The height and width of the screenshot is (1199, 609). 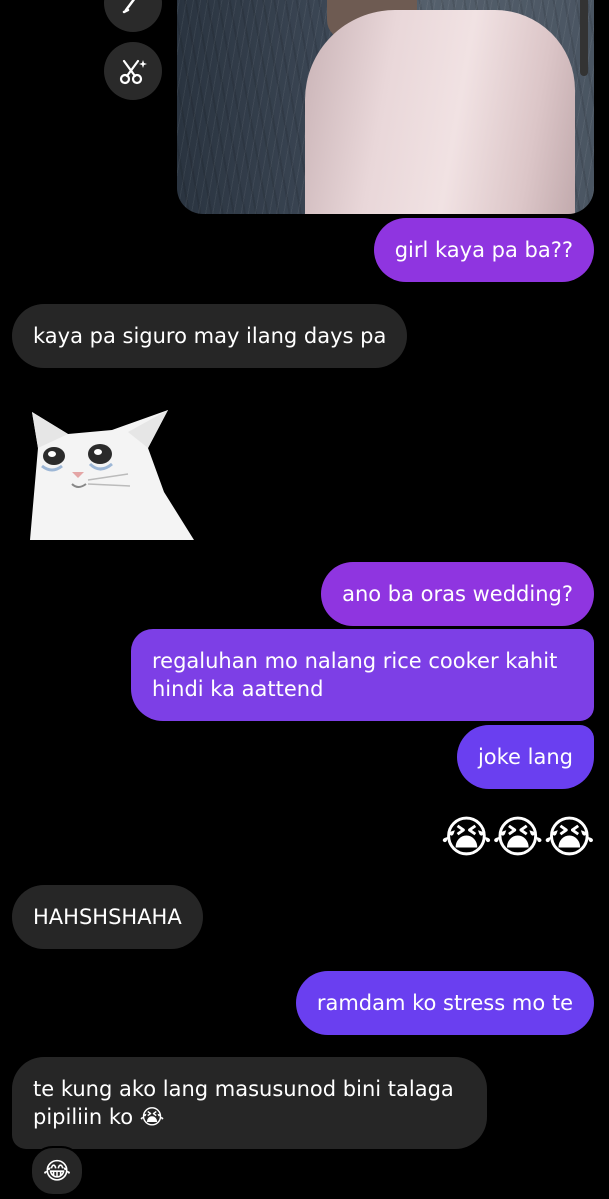 I want to click on message-text: girl kaya pa ba??, so click(x=483, y=250).